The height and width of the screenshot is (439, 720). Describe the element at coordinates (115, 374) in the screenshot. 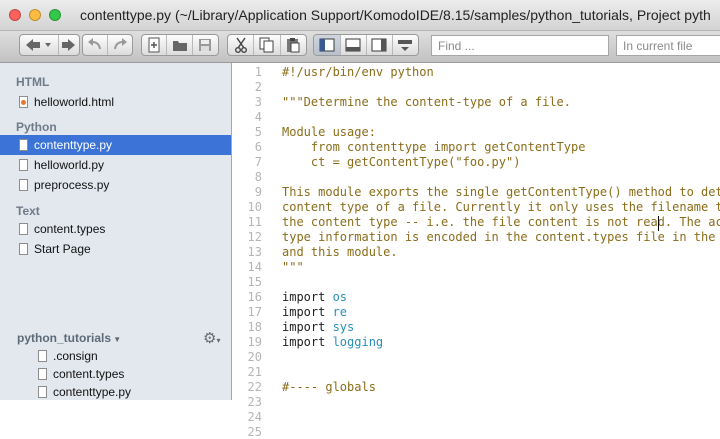

I see `project-file-content-types: content.types` at that location.